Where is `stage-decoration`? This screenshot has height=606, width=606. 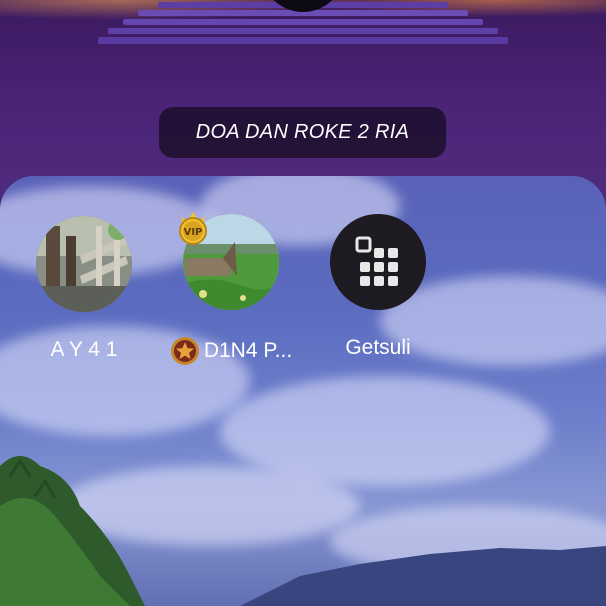 stage-decoration is located at coordinates (303, 35).